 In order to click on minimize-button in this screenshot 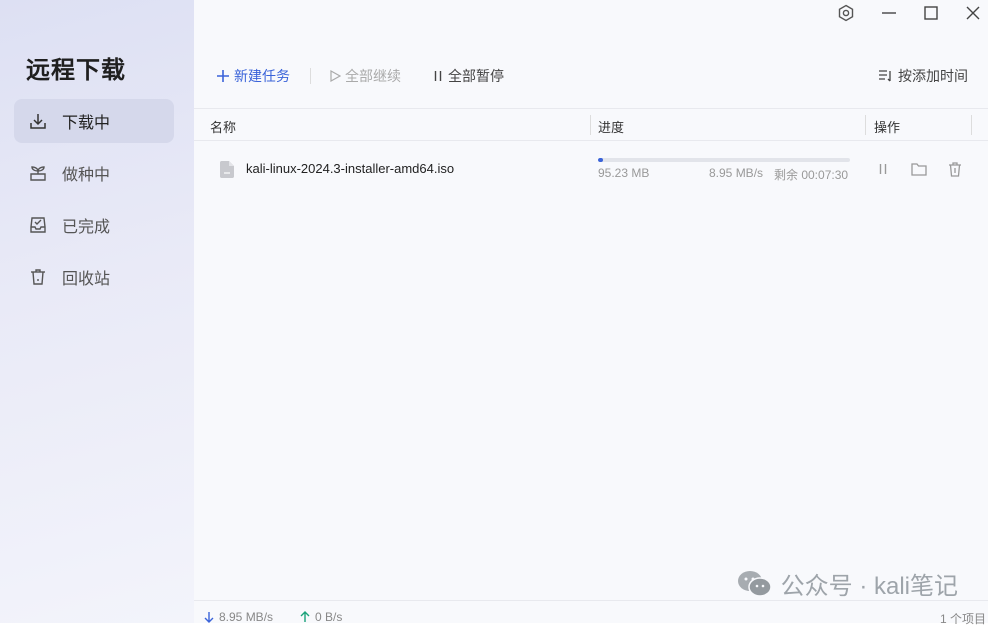, I will do `click(889, 13)`.